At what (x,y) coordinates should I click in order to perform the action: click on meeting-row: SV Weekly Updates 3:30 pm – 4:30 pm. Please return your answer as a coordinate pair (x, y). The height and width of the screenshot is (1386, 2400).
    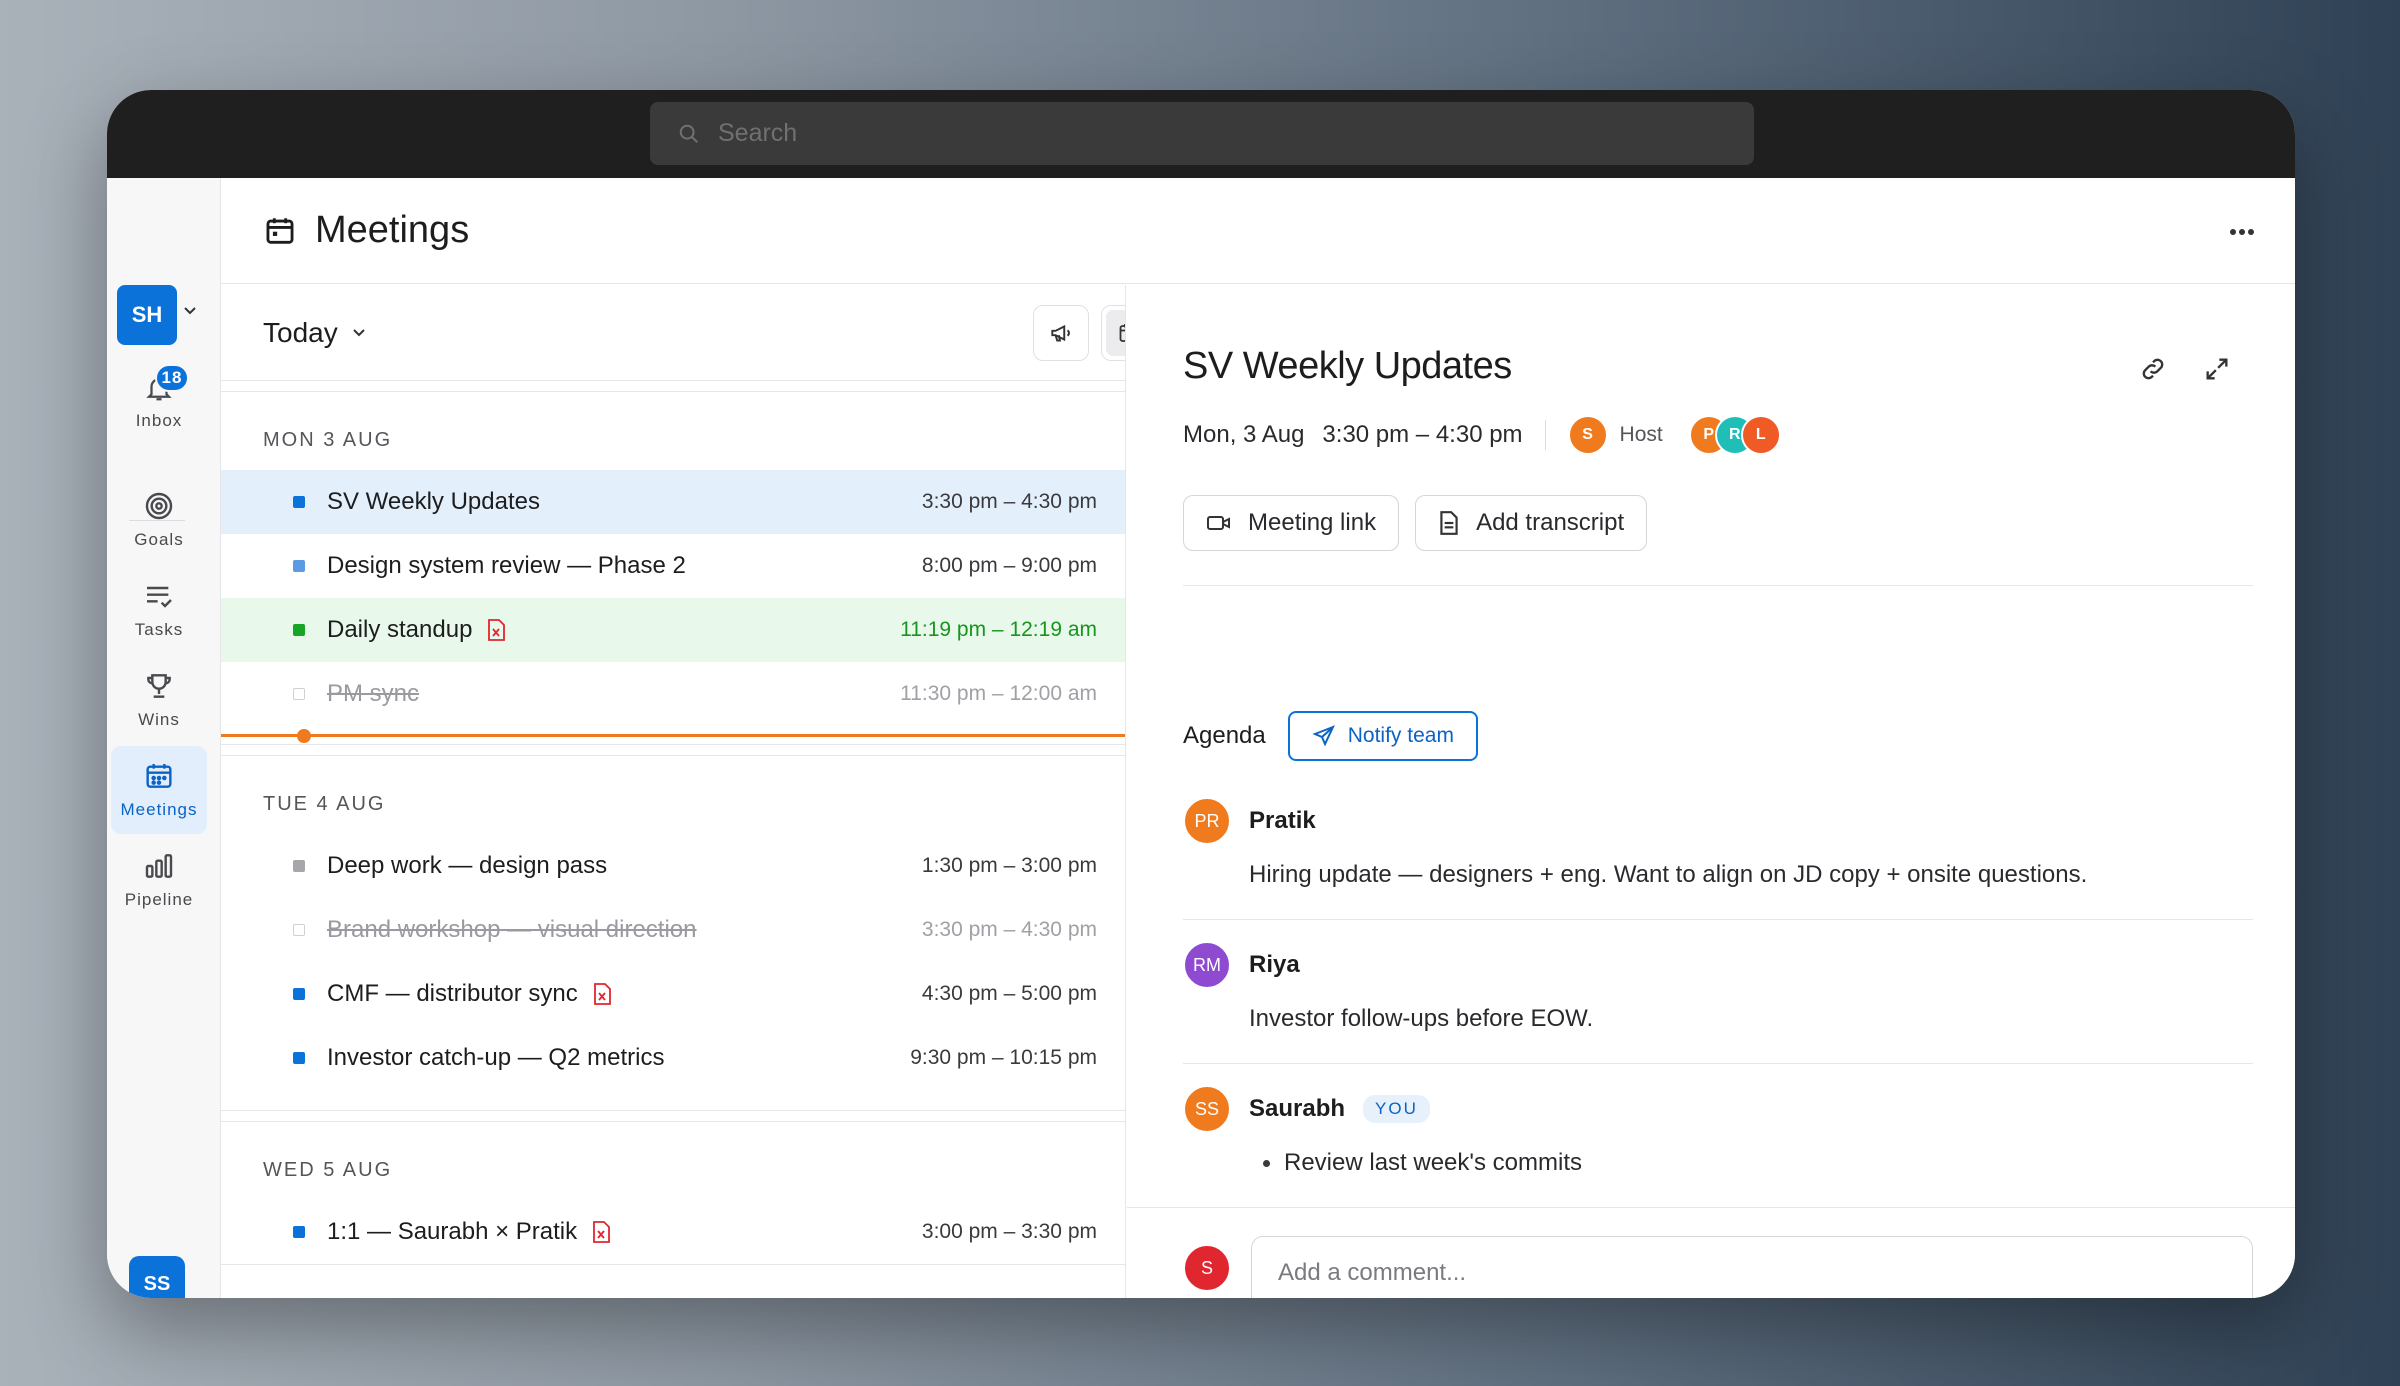
    Looking at the image, I should click on (673, 502).